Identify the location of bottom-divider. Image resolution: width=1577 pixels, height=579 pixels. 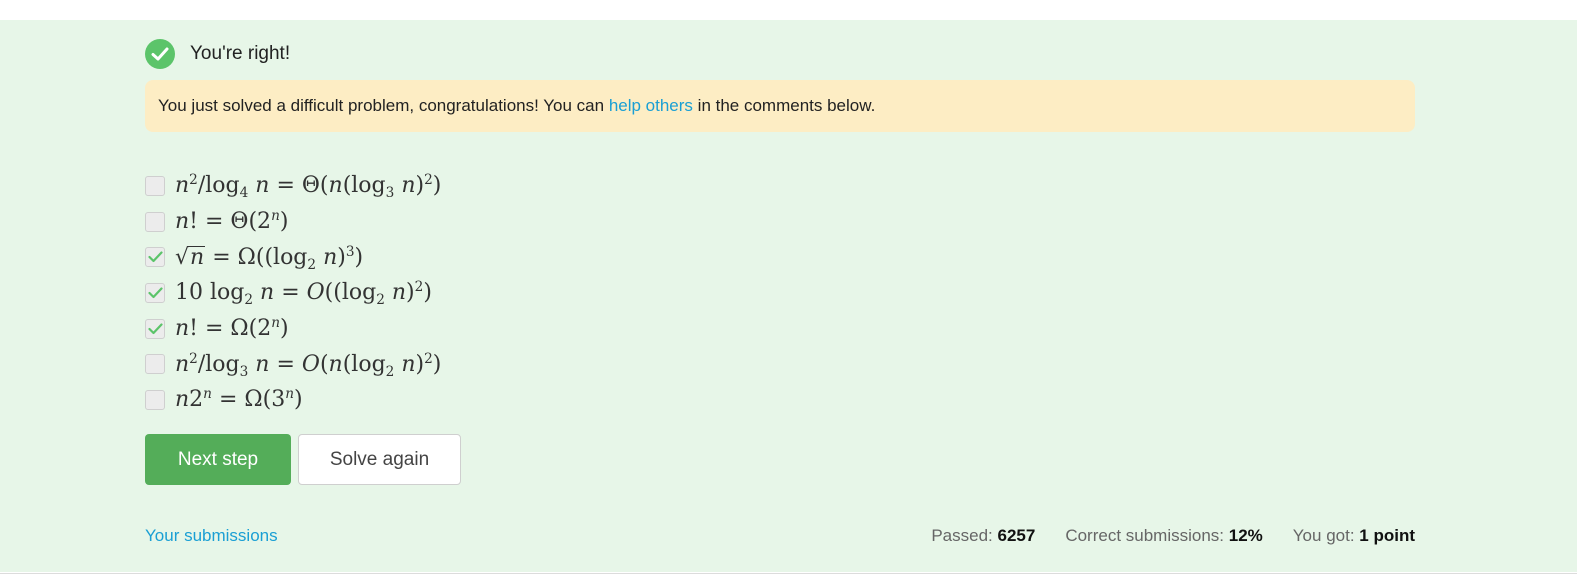
(788, 573).